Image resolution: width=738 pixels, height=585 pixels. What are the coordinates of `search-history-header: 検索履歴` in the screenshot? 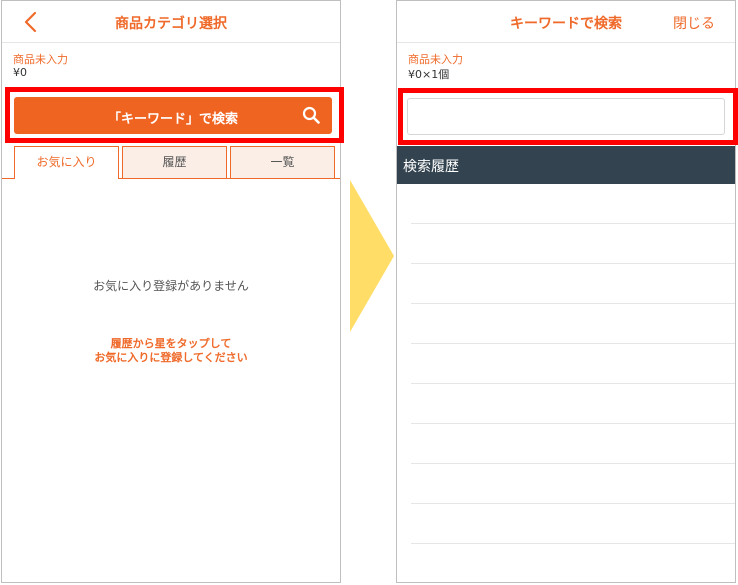 It's located at (566, 165).